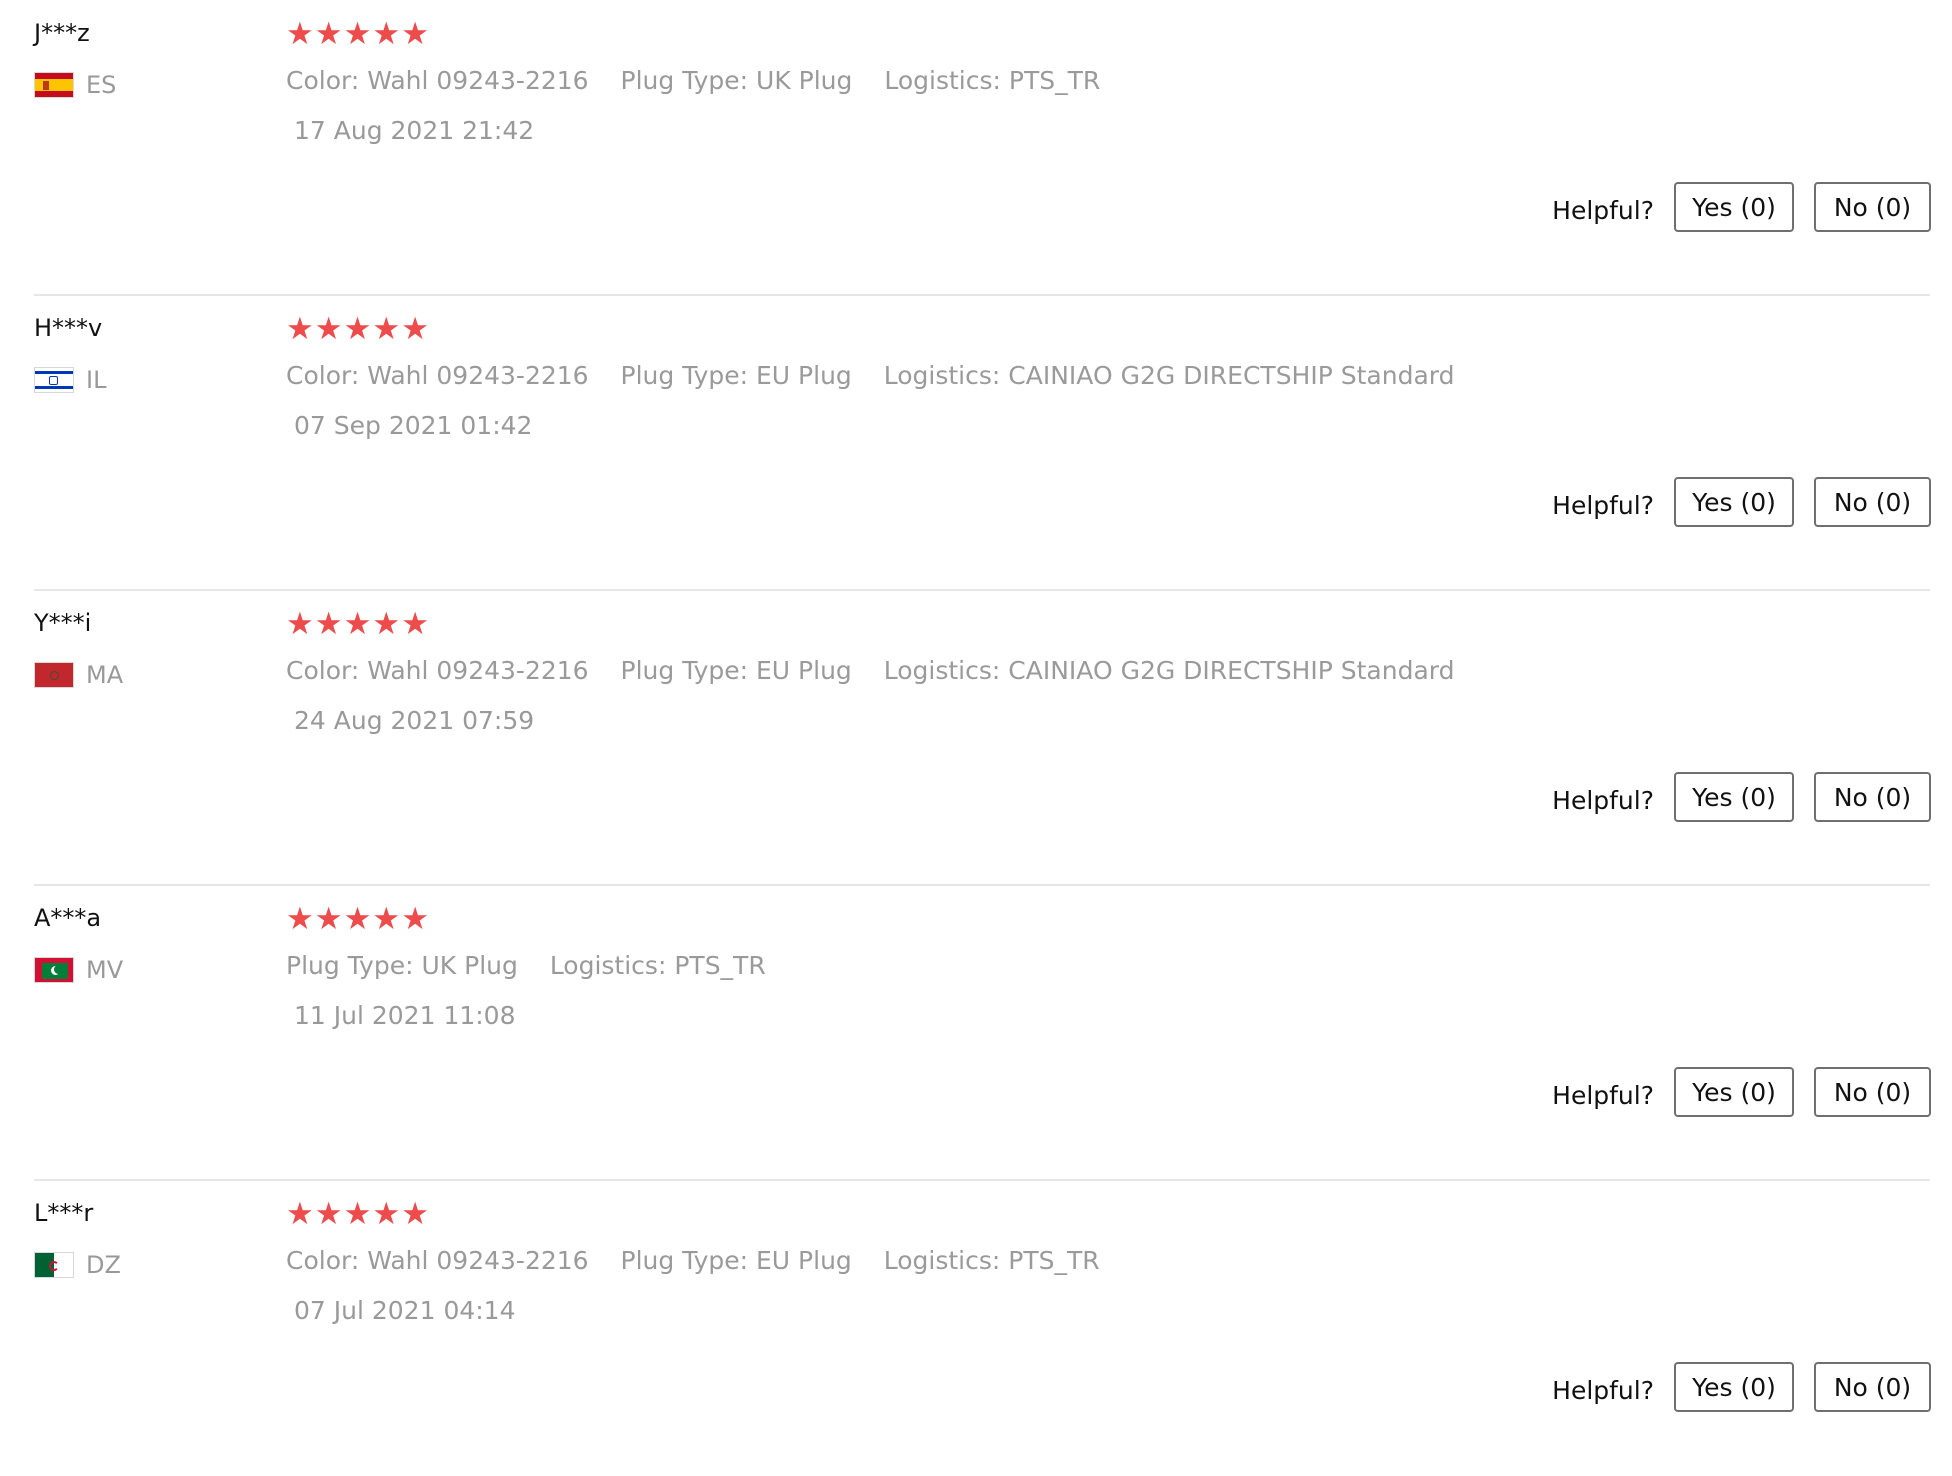 This screenshot has height=1476, width=1952. I want to click on attribute-value: CAINIAO G2G DIRECTSHIP Standard, so click(1231, 670).